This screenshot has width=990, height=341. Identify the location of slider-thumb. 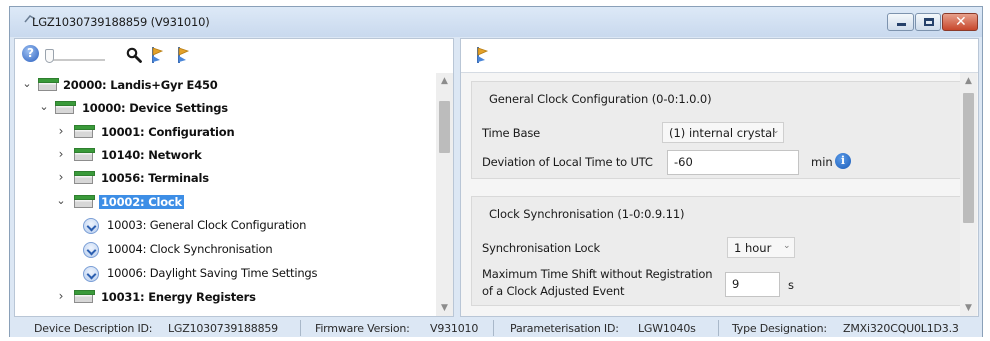
(49, 56).